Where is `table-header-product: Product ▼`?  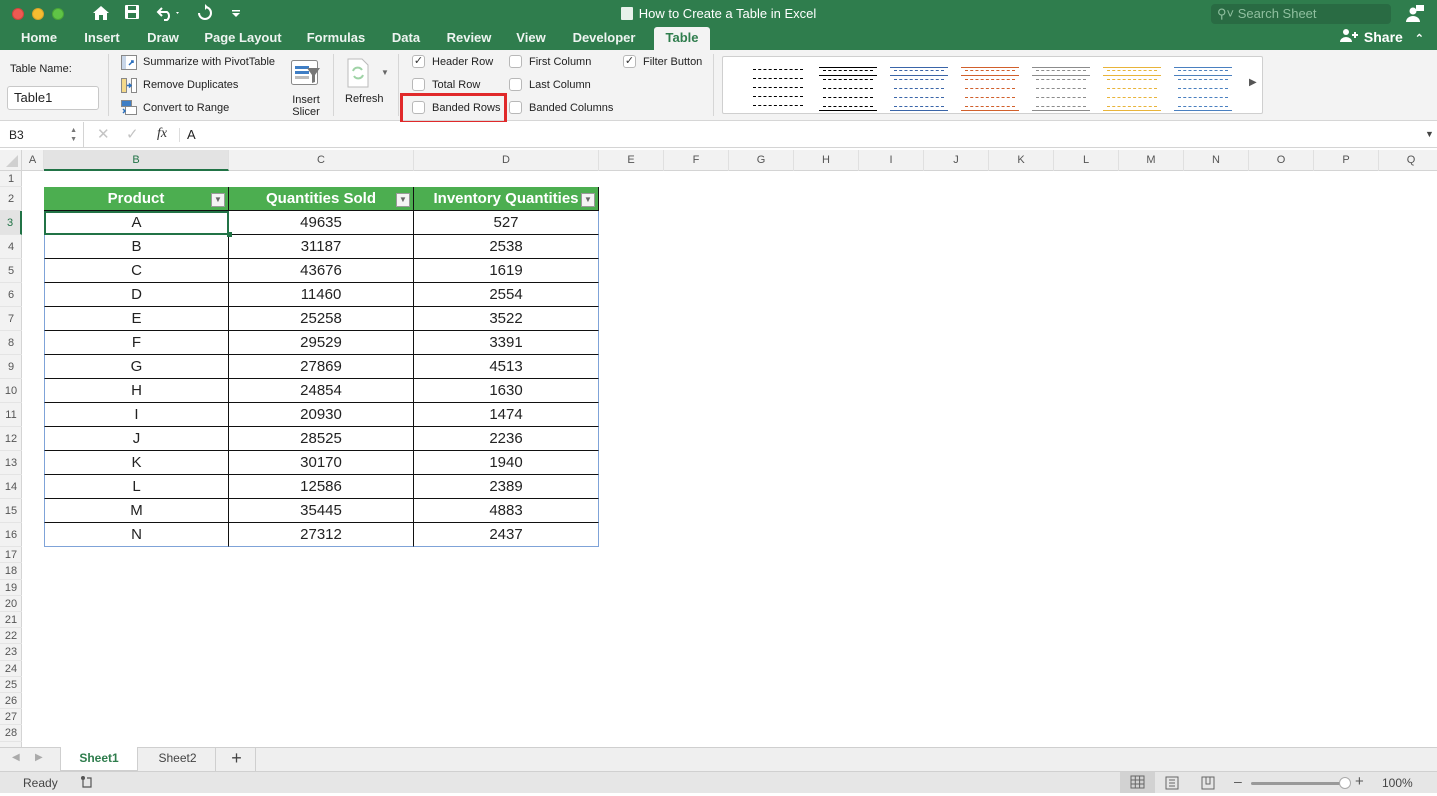
table-header-product: Product ▼ is located at coordinates (136, 199).